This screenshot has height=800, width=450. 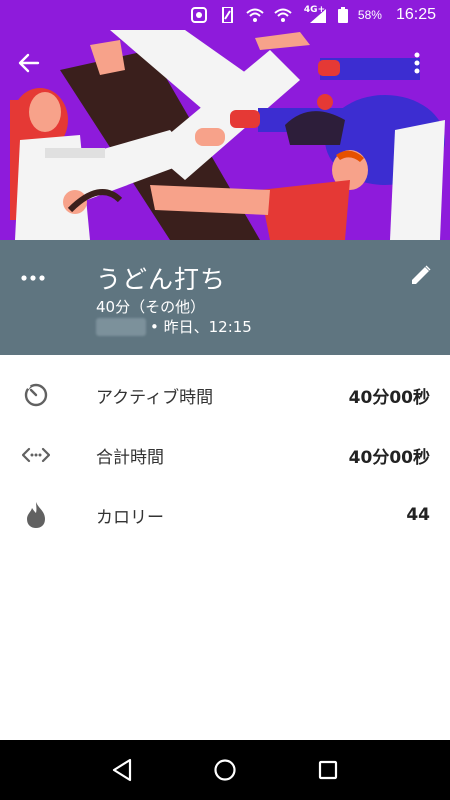 I want to click on stat-row-total-time: 合計時間 40分00秒, so click(x=225, y=455).